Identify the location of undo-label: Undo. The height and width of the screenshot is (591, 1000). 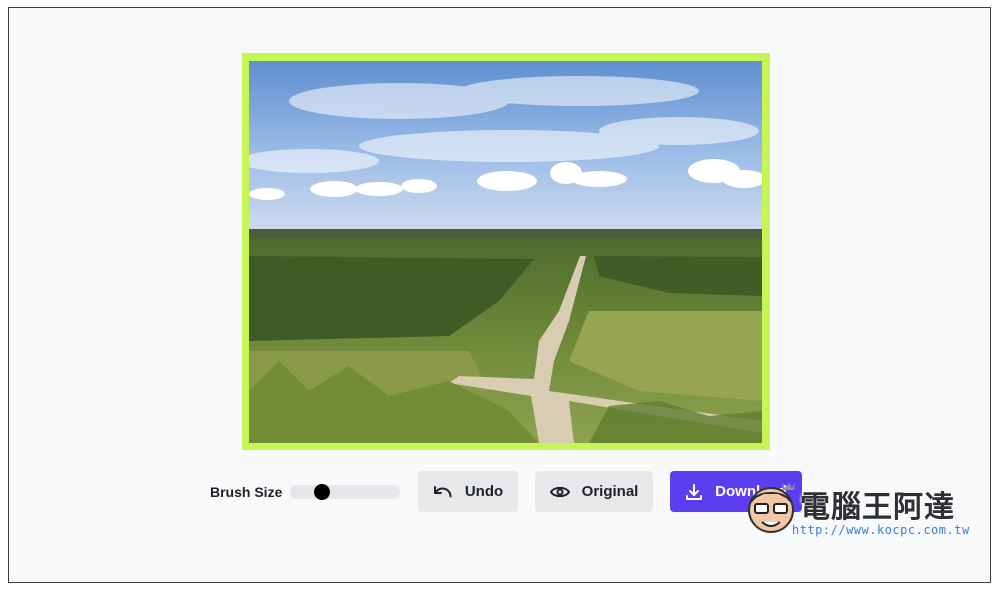
(484, 491).